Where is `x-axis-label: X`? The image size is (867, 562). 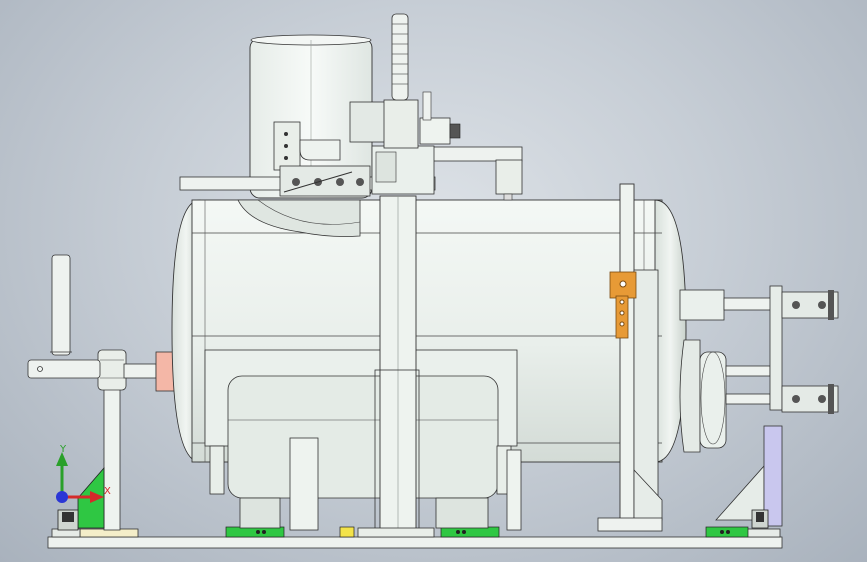
x-axis-label: X is located at coordinates (107, 491).